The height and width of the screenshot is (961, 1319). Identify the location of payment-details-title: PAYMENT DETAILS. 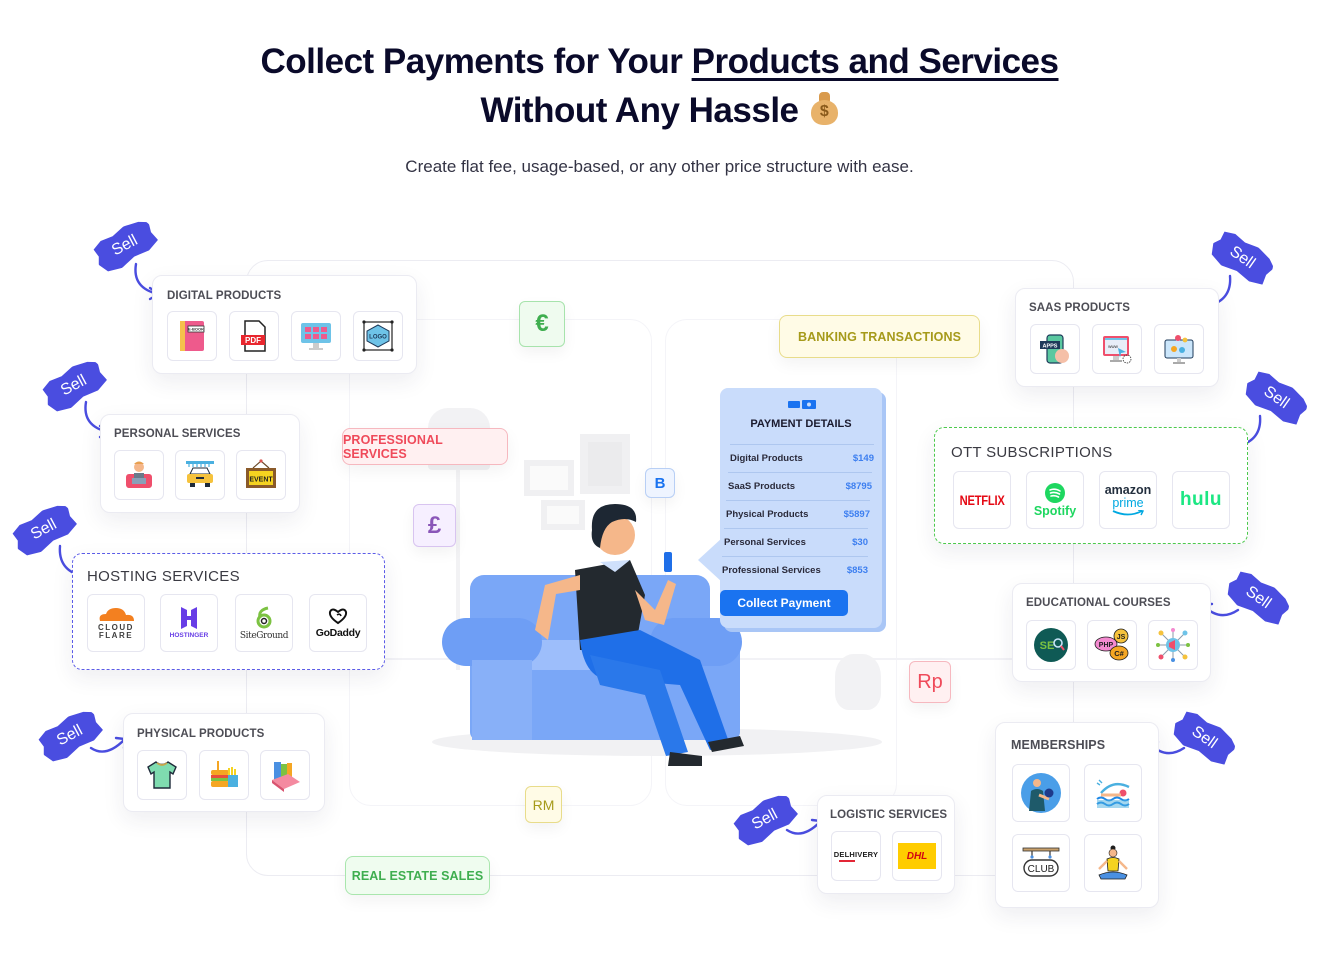
(801, 424).